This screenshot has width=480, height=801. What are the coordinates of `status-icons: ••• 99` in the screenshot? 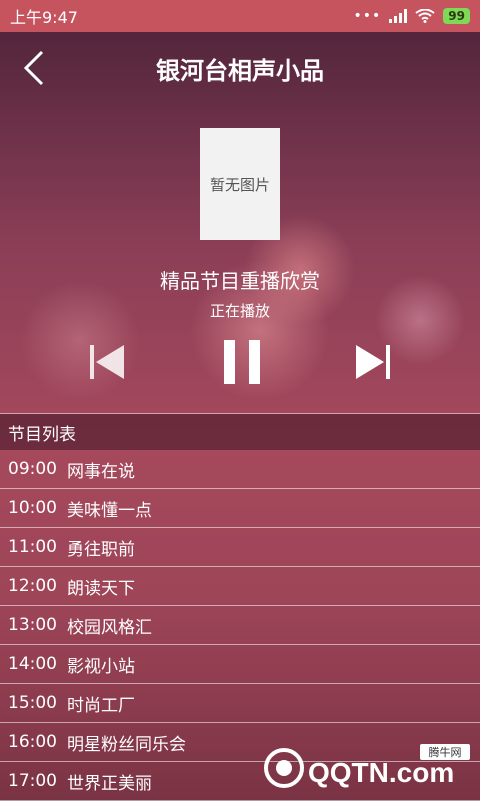 It's located at (412, 16).